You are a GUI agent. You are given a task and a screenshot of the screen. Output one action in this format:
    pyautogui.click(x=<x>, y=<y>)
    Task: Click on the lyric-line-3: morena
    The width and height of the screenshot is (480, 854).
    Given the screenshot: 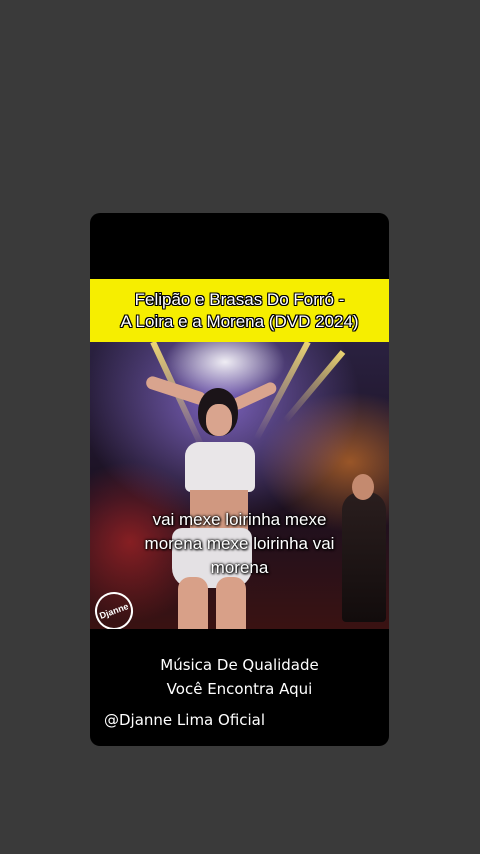 What is the action you would take?
    pyautogui.click(x=239, y=567)
    